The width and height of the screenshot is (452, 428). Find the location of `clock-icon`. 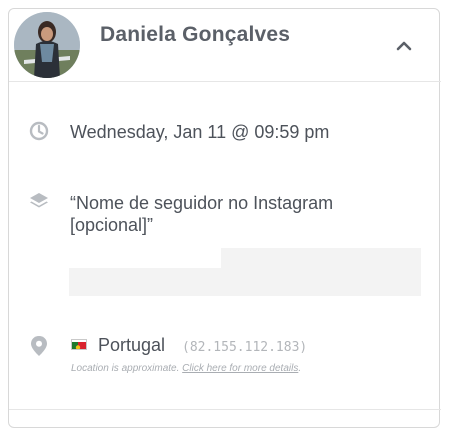

clock-icon is located at coordinates (39, 132).